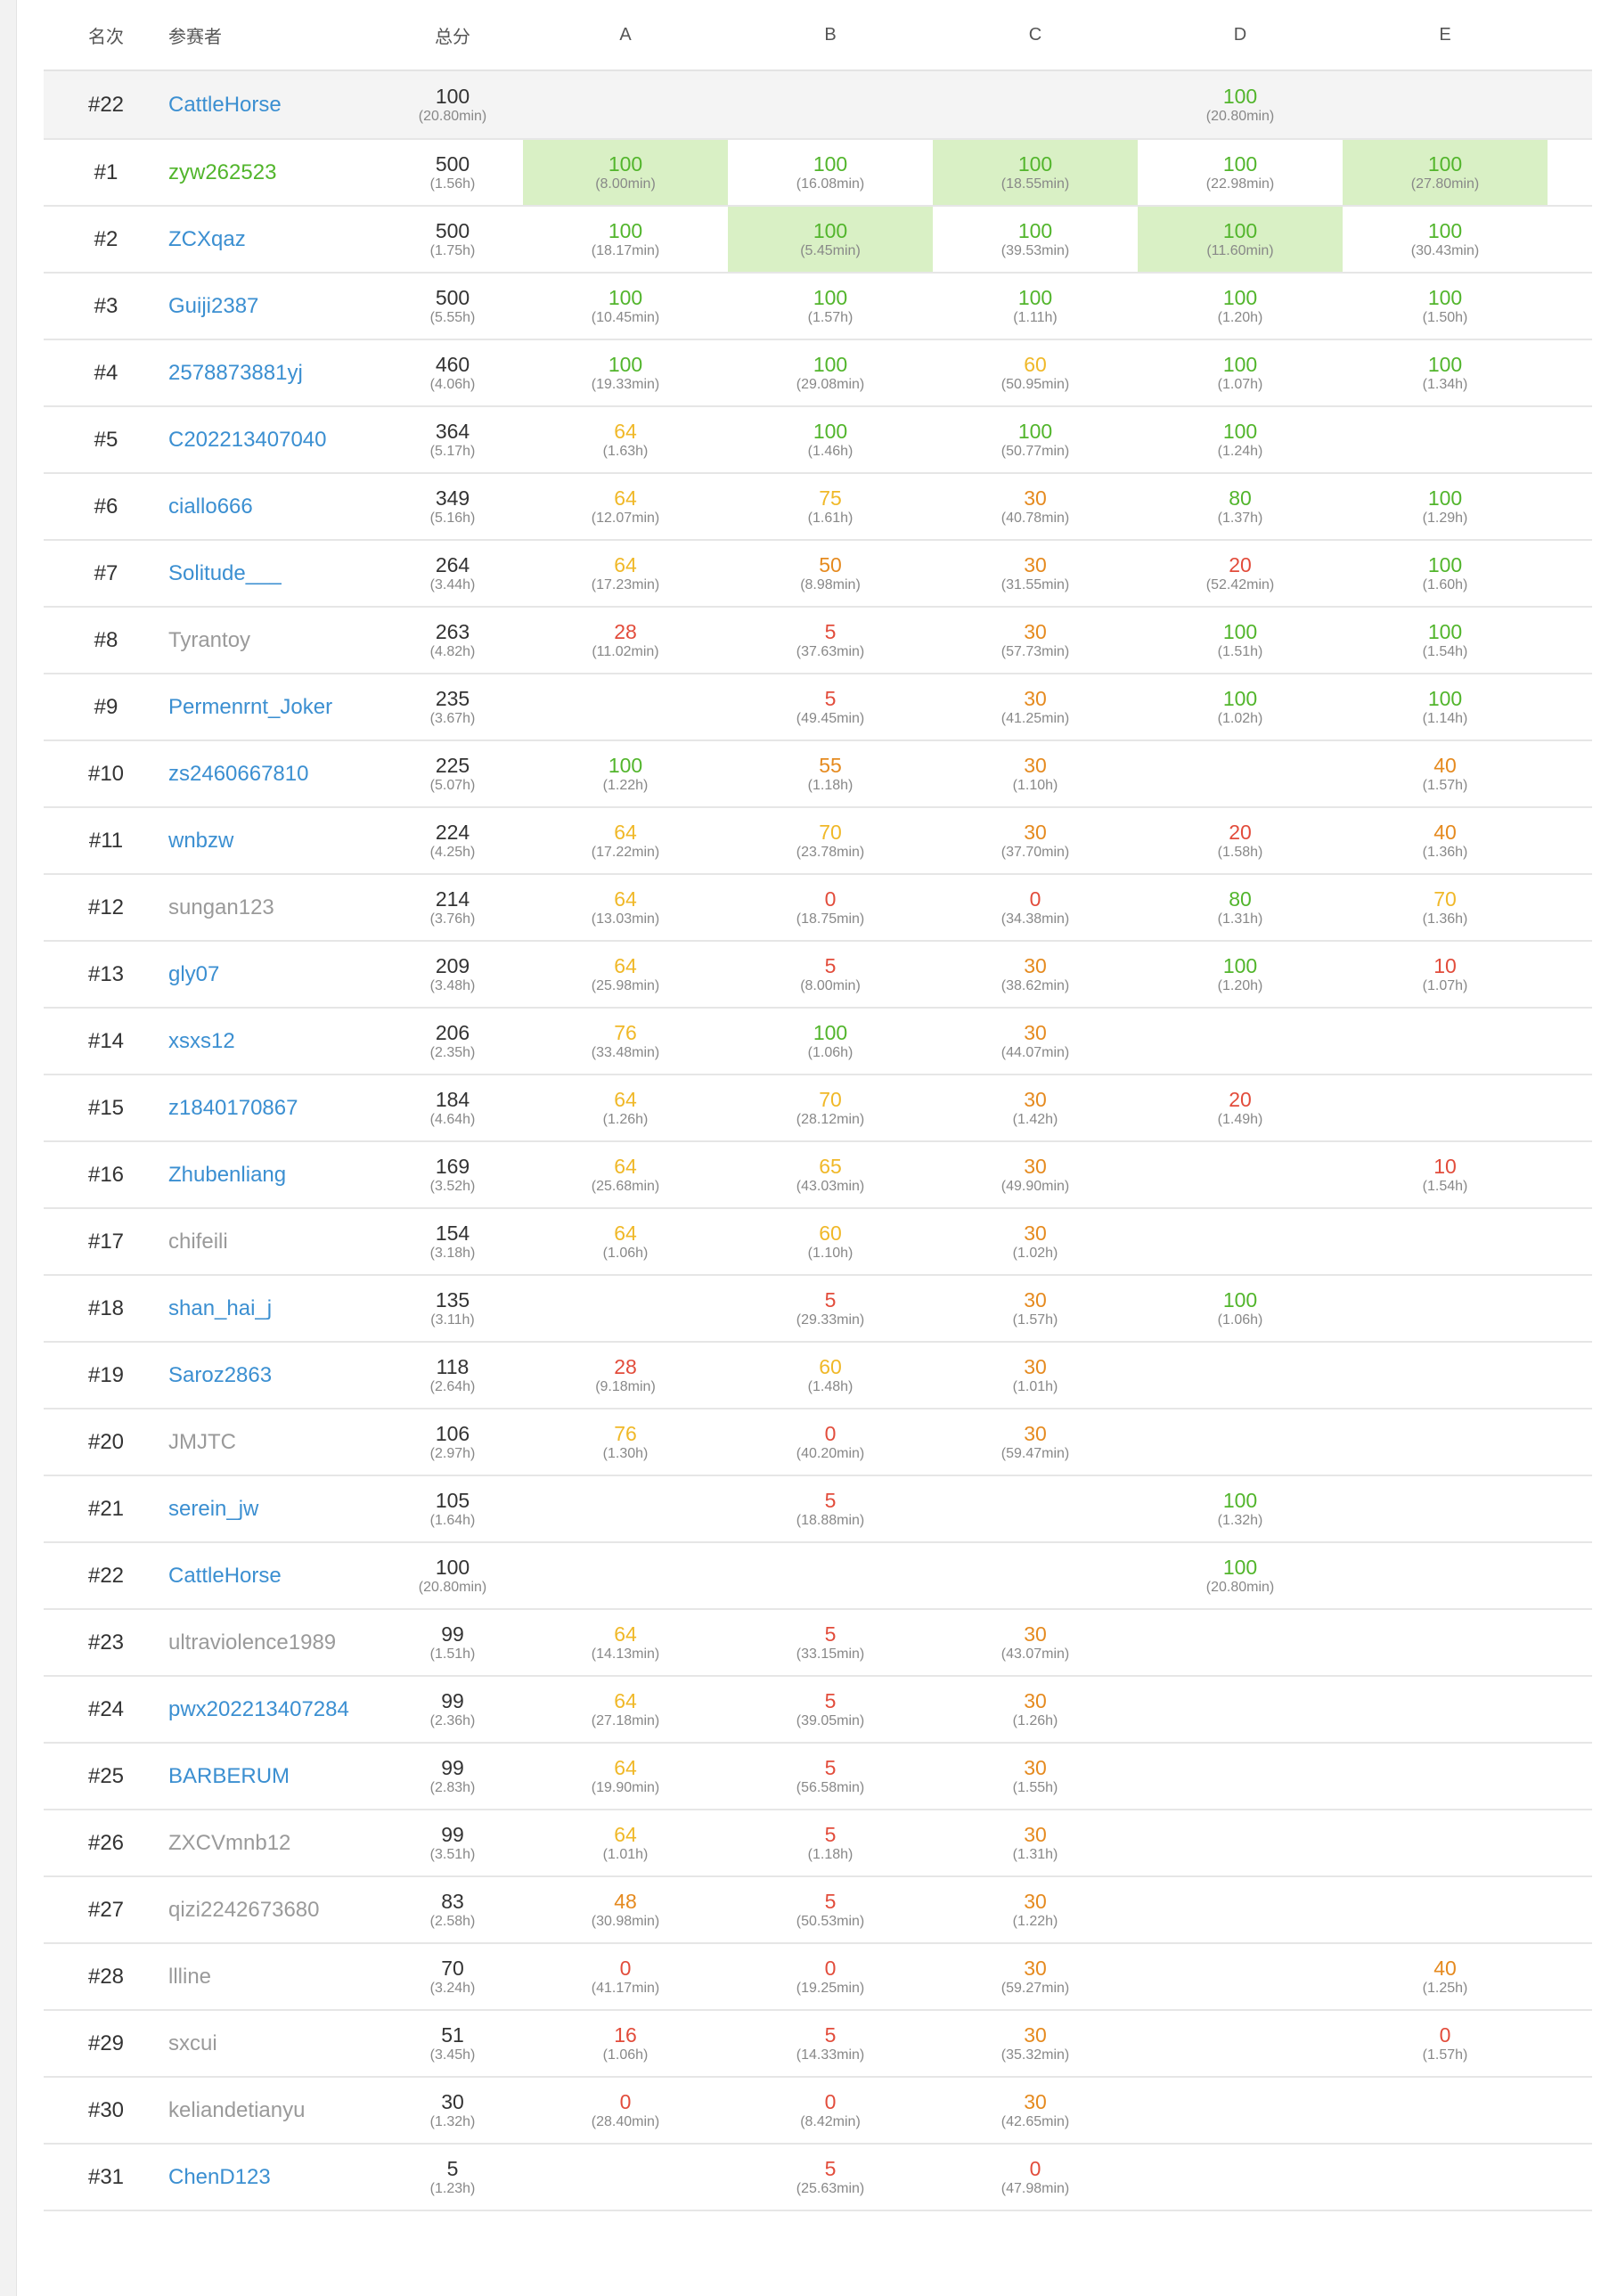  I want to click on problem-b-cell: 5 (29.33min), so click(830, 1308).